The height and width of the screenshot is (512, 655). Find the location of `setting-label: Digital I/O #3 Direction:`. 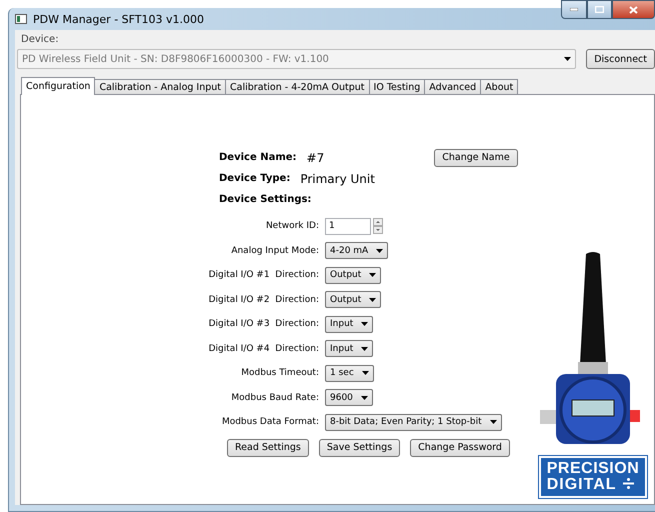

setting-label: Digital I/O #3 Direction: is located at coordinates (263, 324).